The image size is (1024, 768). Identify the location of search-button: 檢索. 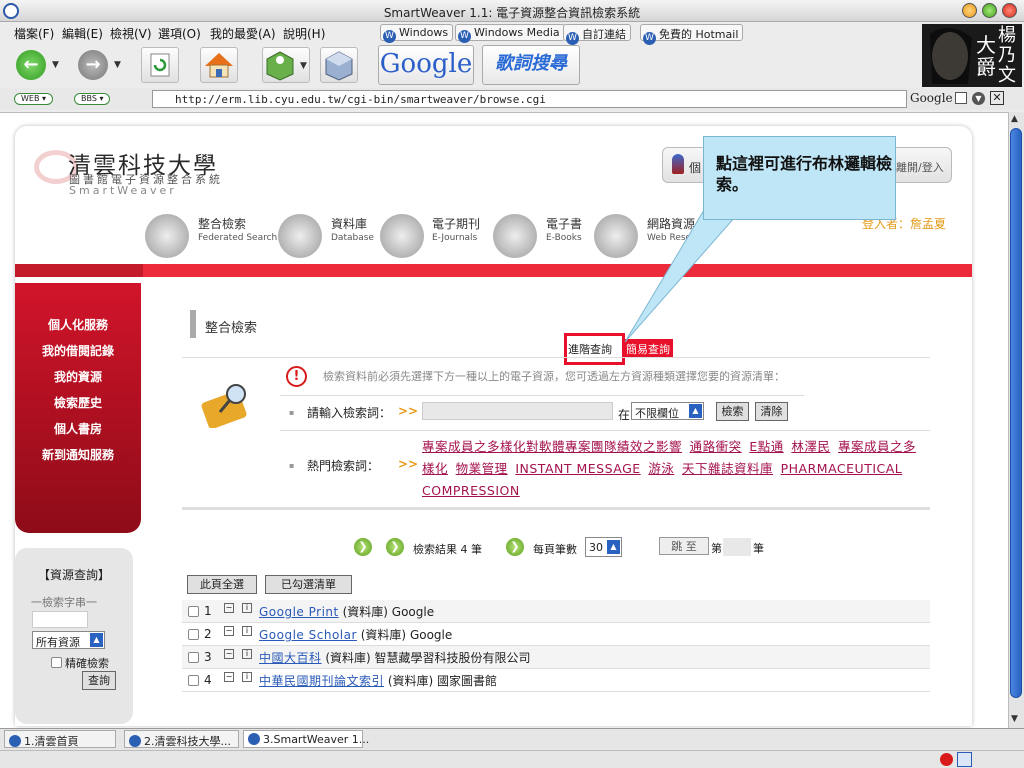
(732, 411).